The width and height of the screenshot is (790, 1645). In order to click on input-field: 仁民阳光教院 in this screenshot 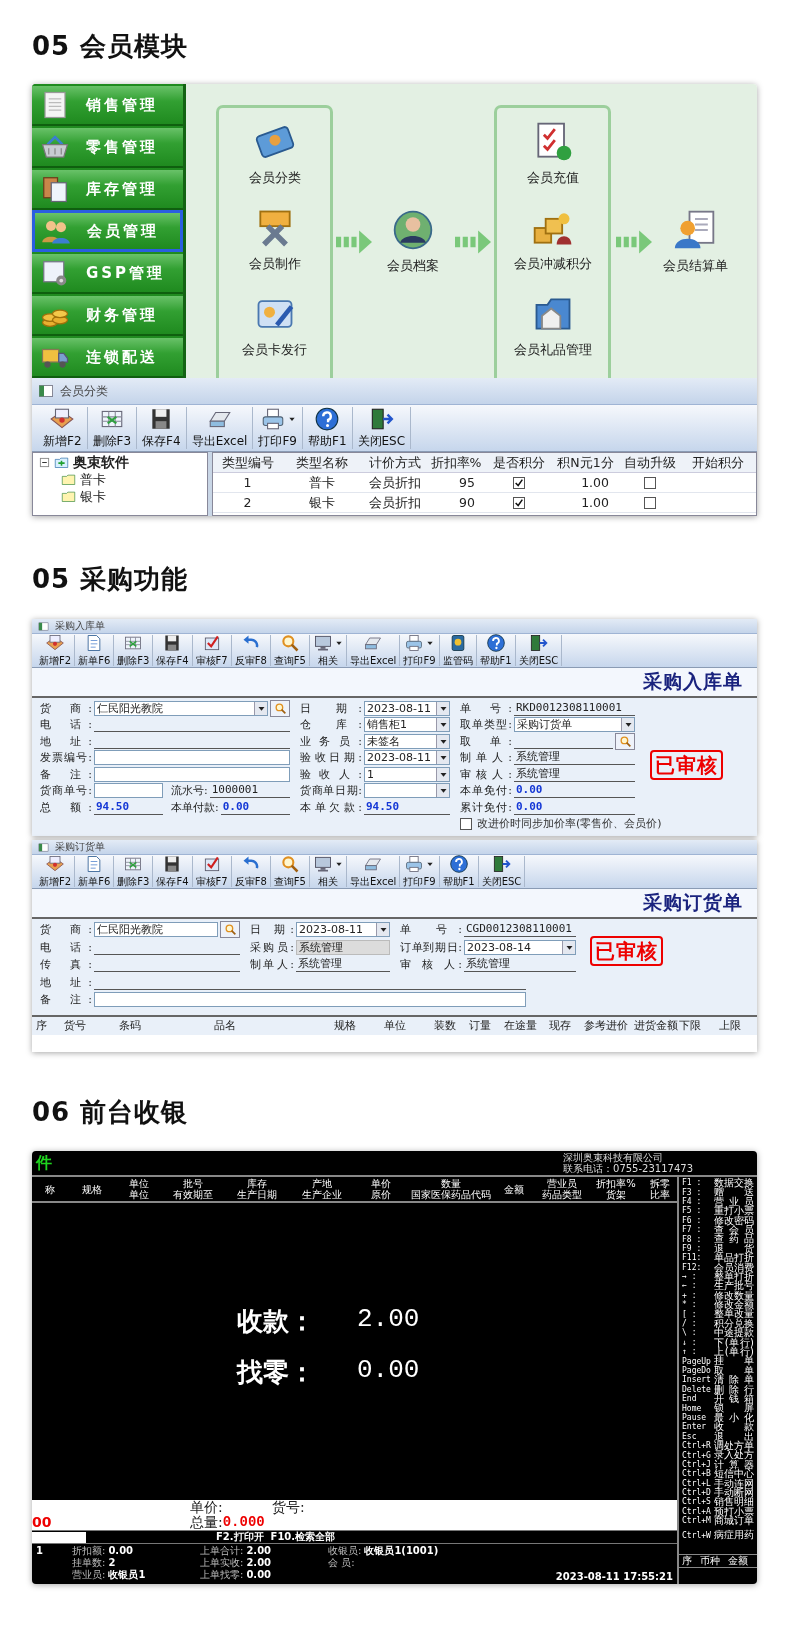, I will do `click(156, 930)`.